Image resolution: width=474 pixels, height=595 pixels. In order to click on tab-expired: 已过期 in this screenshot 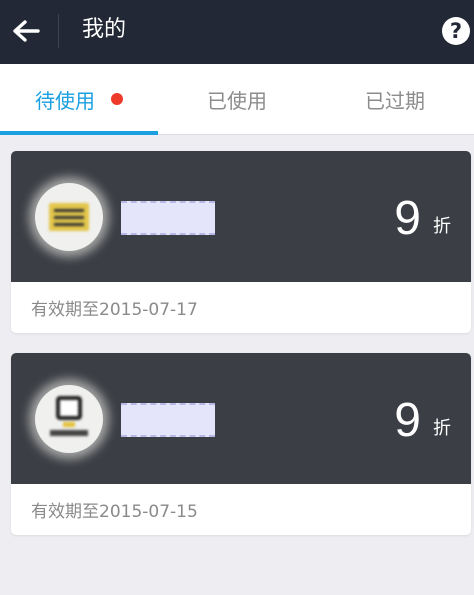, I will do `click(395, 99)`.